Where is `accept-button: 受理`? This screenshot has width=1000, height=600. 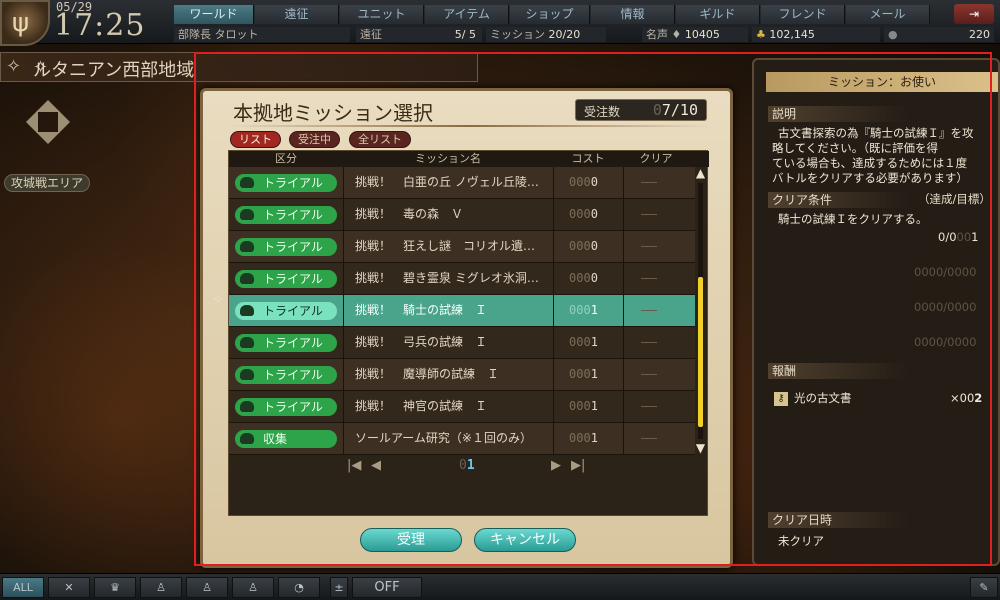
accept-button: 受理 is located at coordinates (411, 540).